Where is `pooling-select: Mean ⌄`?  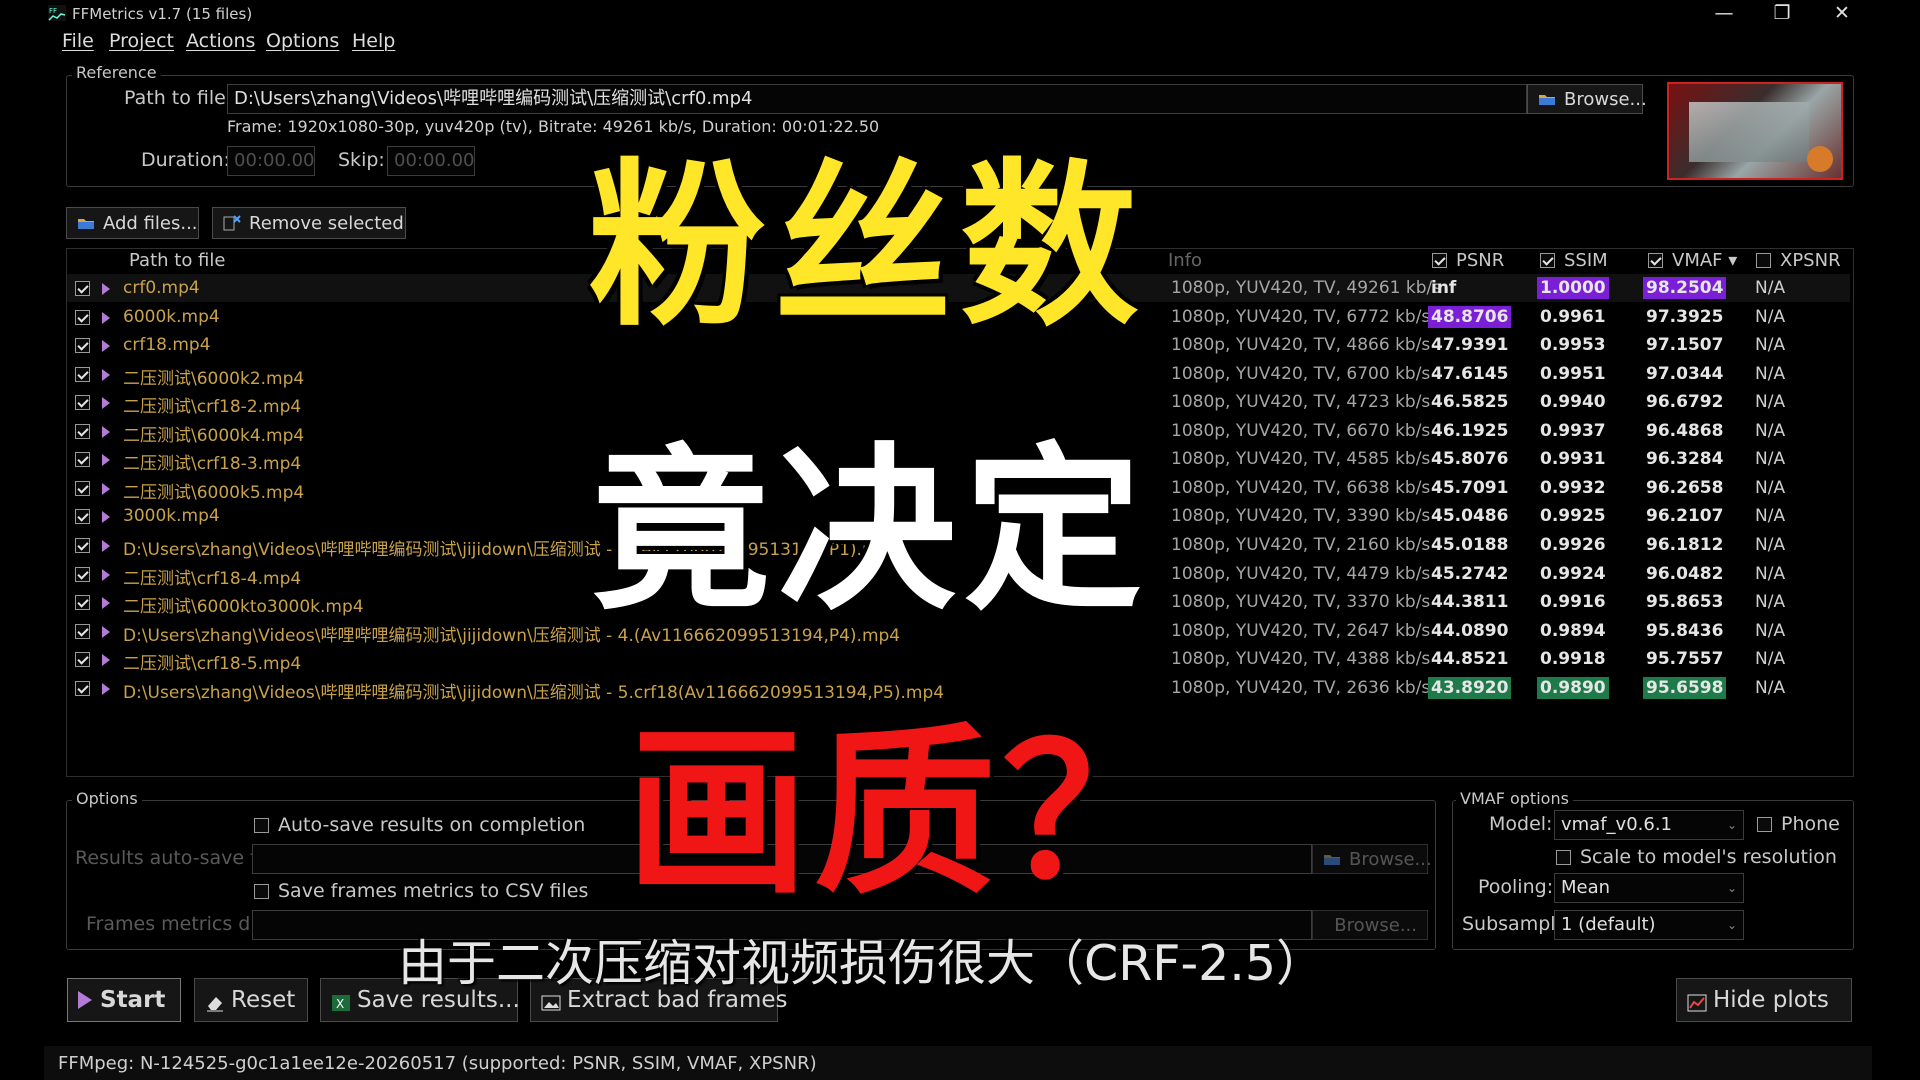 pooling-select: Mean ⌄ is located at coordinates (1649, 888).